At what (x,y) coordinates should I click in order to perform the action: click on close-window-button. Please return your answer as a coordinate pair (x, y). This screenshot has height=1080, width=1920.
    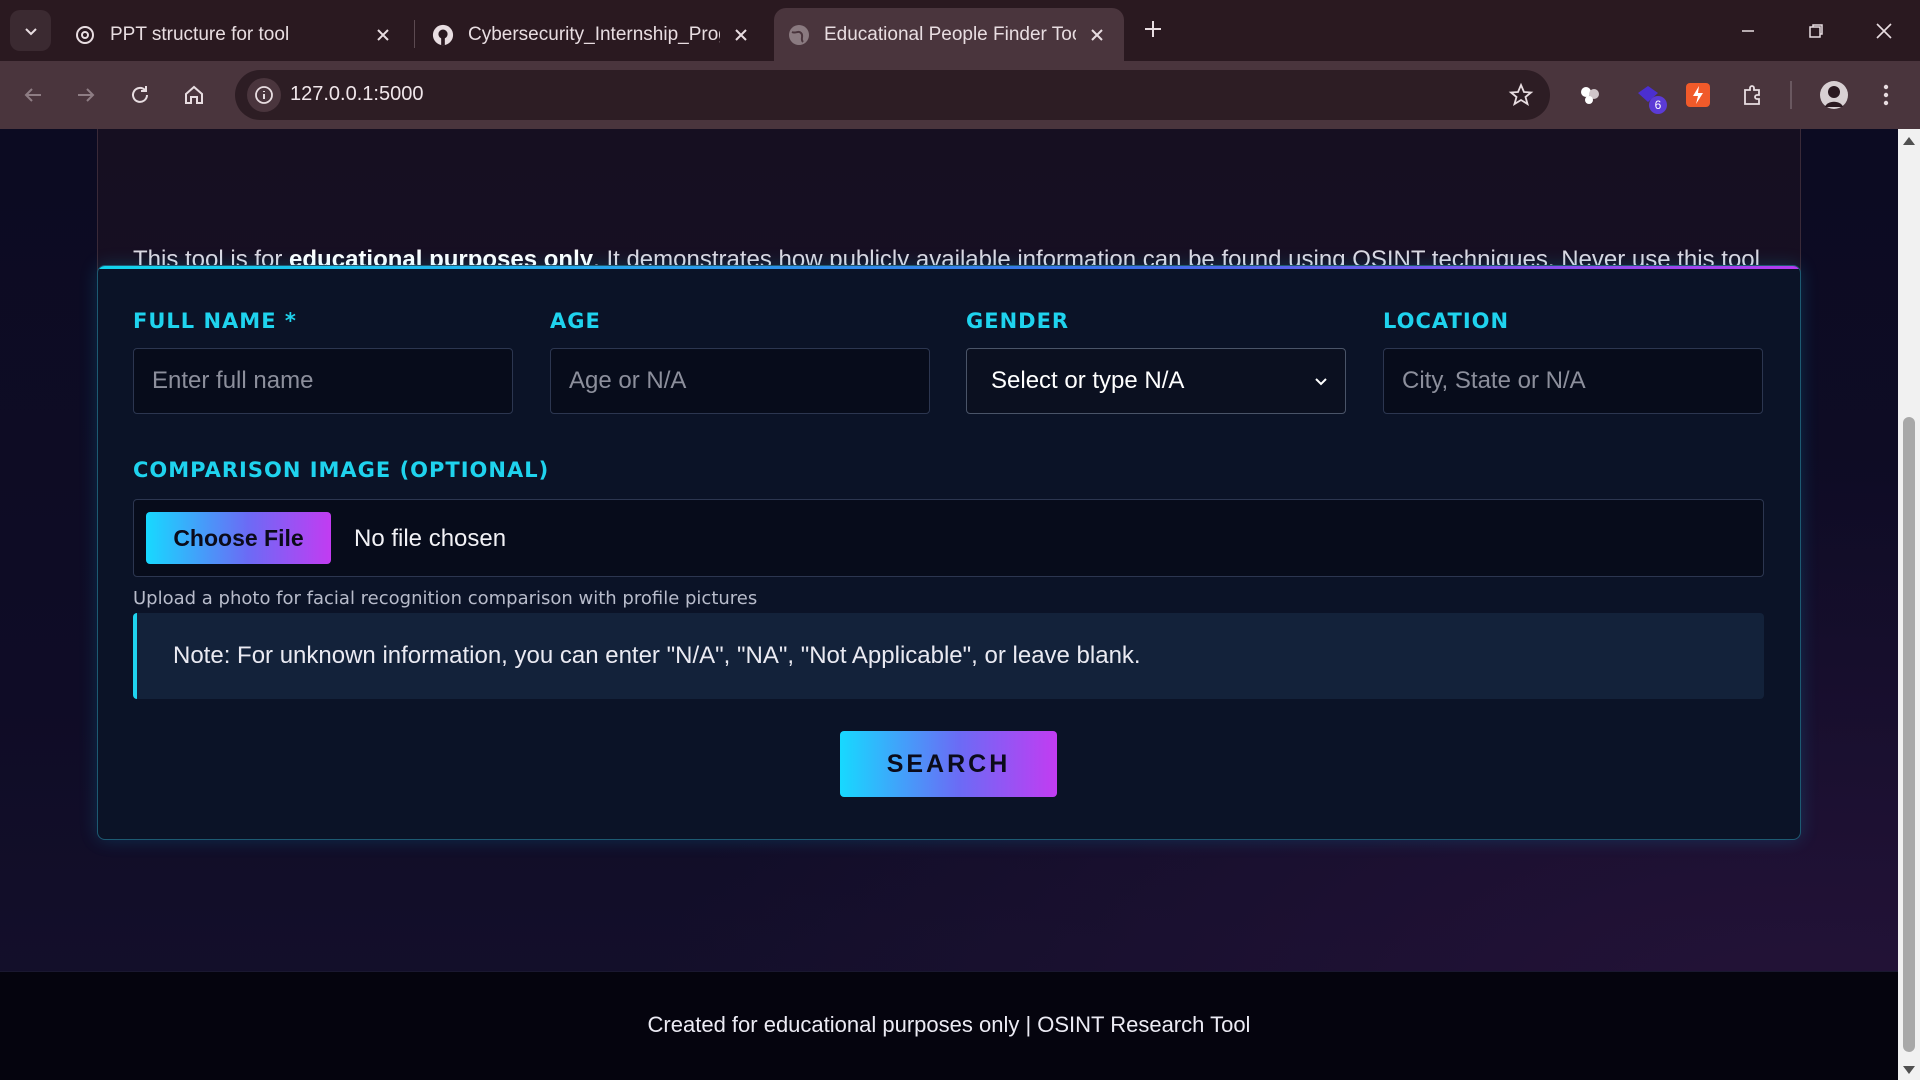
    Looking at the image, I should click on (1884, 30).